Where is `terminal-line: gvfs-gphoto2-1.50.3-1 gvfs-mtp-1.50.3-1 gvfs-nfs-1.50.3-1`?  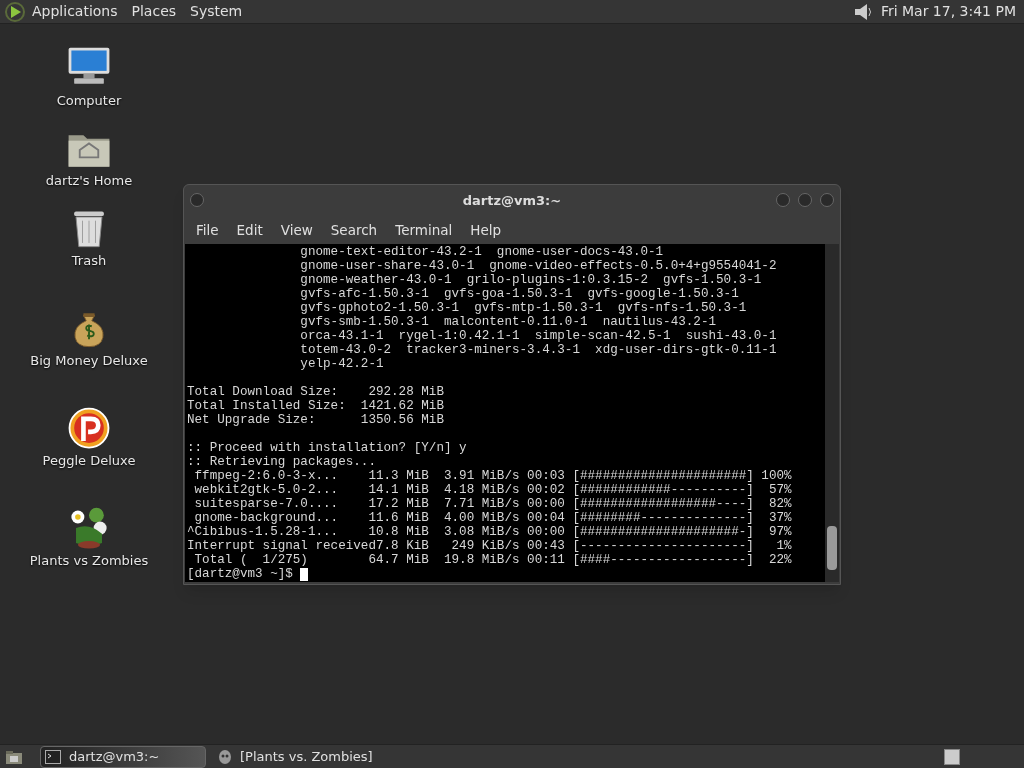 terminal-line: gvfs-gphoto2-1.50.3-1 gvfs-mtp-1.50.3-1 gvfs-nfs-1.50.3-1 is located at coordinates (523, 308).